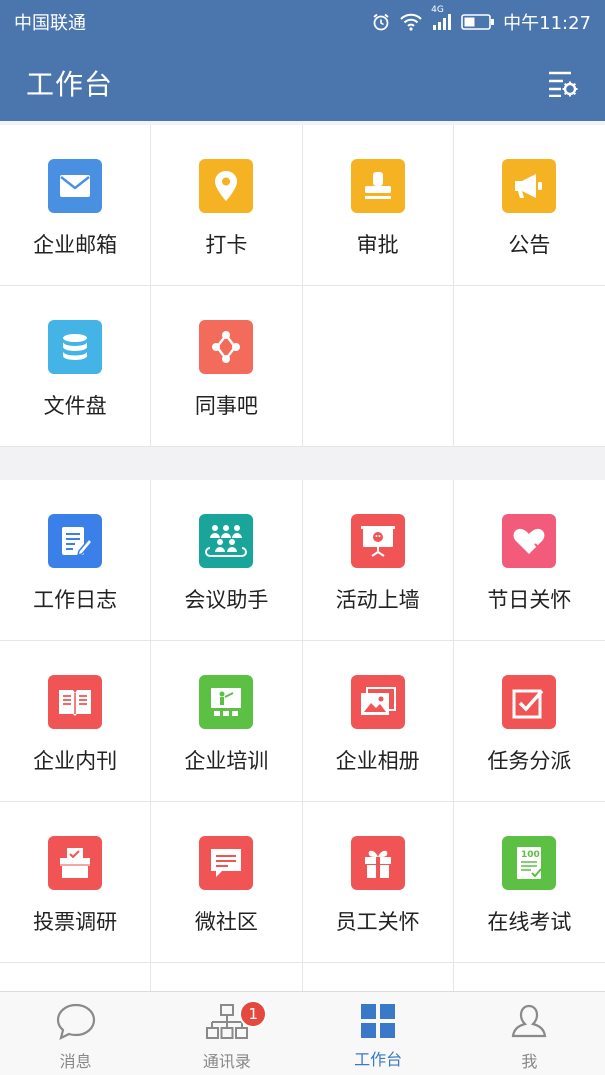 Image resolution: width=605 pixels, height=1075 pixels. Describe the element at coordinates (529, 761) in the screenshot. I see `app-label: 任务分派` at that location.